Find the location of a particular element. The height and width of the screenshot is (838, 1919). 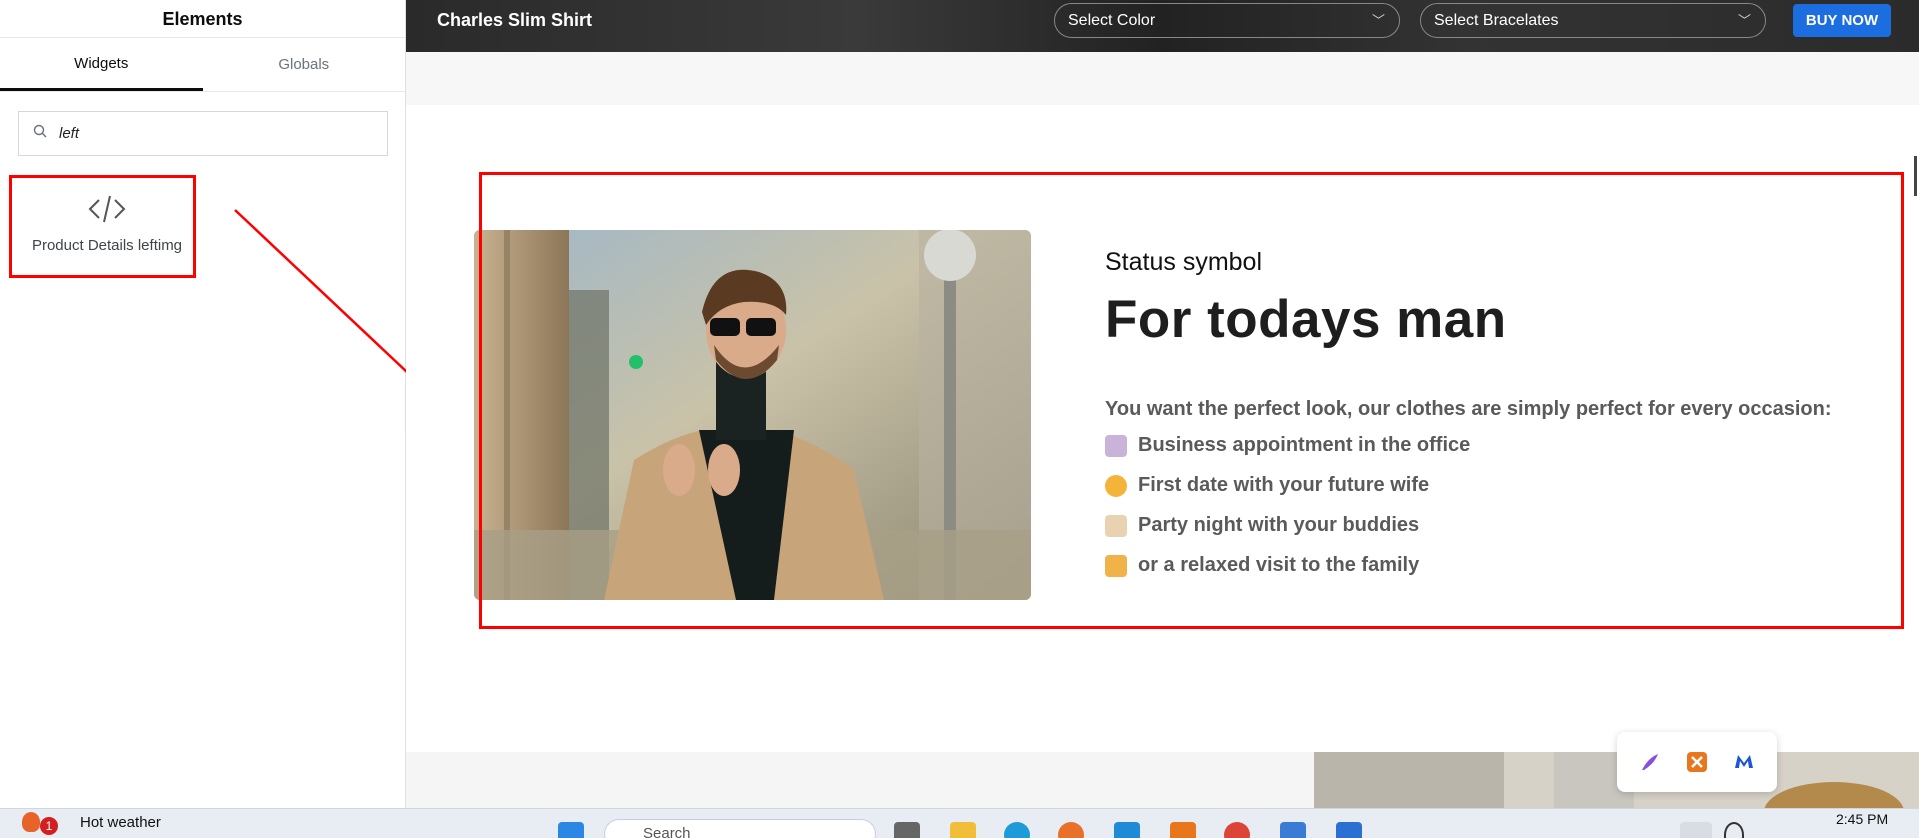

code-icon is located at coordinates (107, 211).